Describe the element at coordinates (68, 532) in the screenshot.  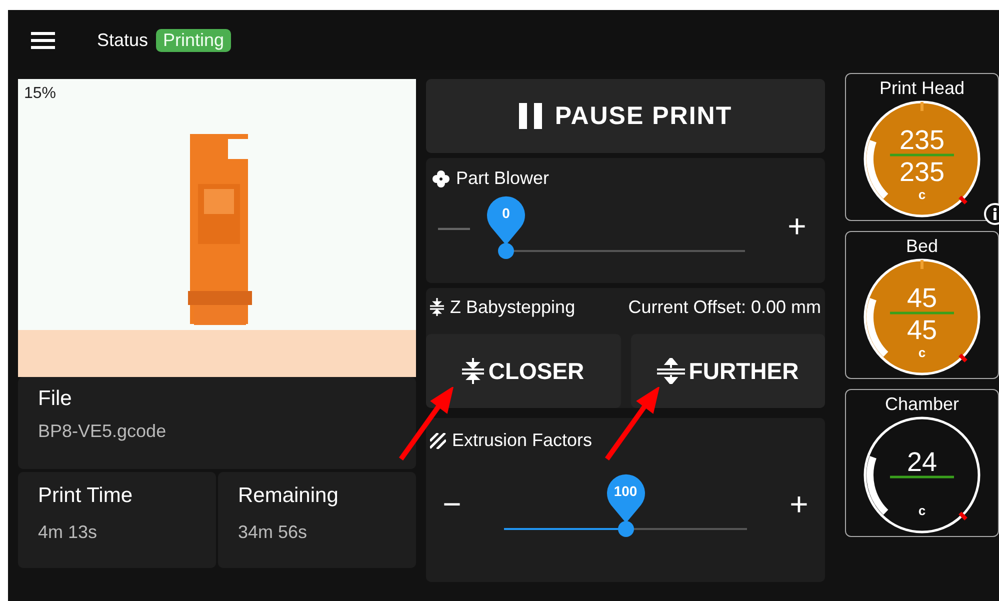
I see `time-value: 4m 13s` at that location.